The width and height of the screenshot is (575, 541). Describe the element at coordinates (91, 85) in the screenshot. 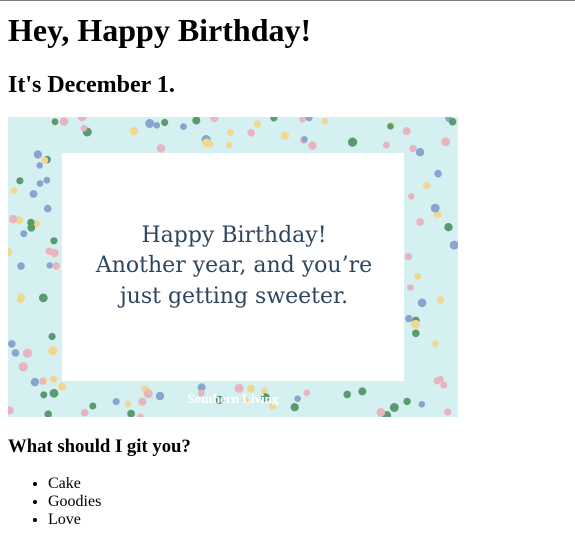

I see `date-heading: It's December 1.` at that location.